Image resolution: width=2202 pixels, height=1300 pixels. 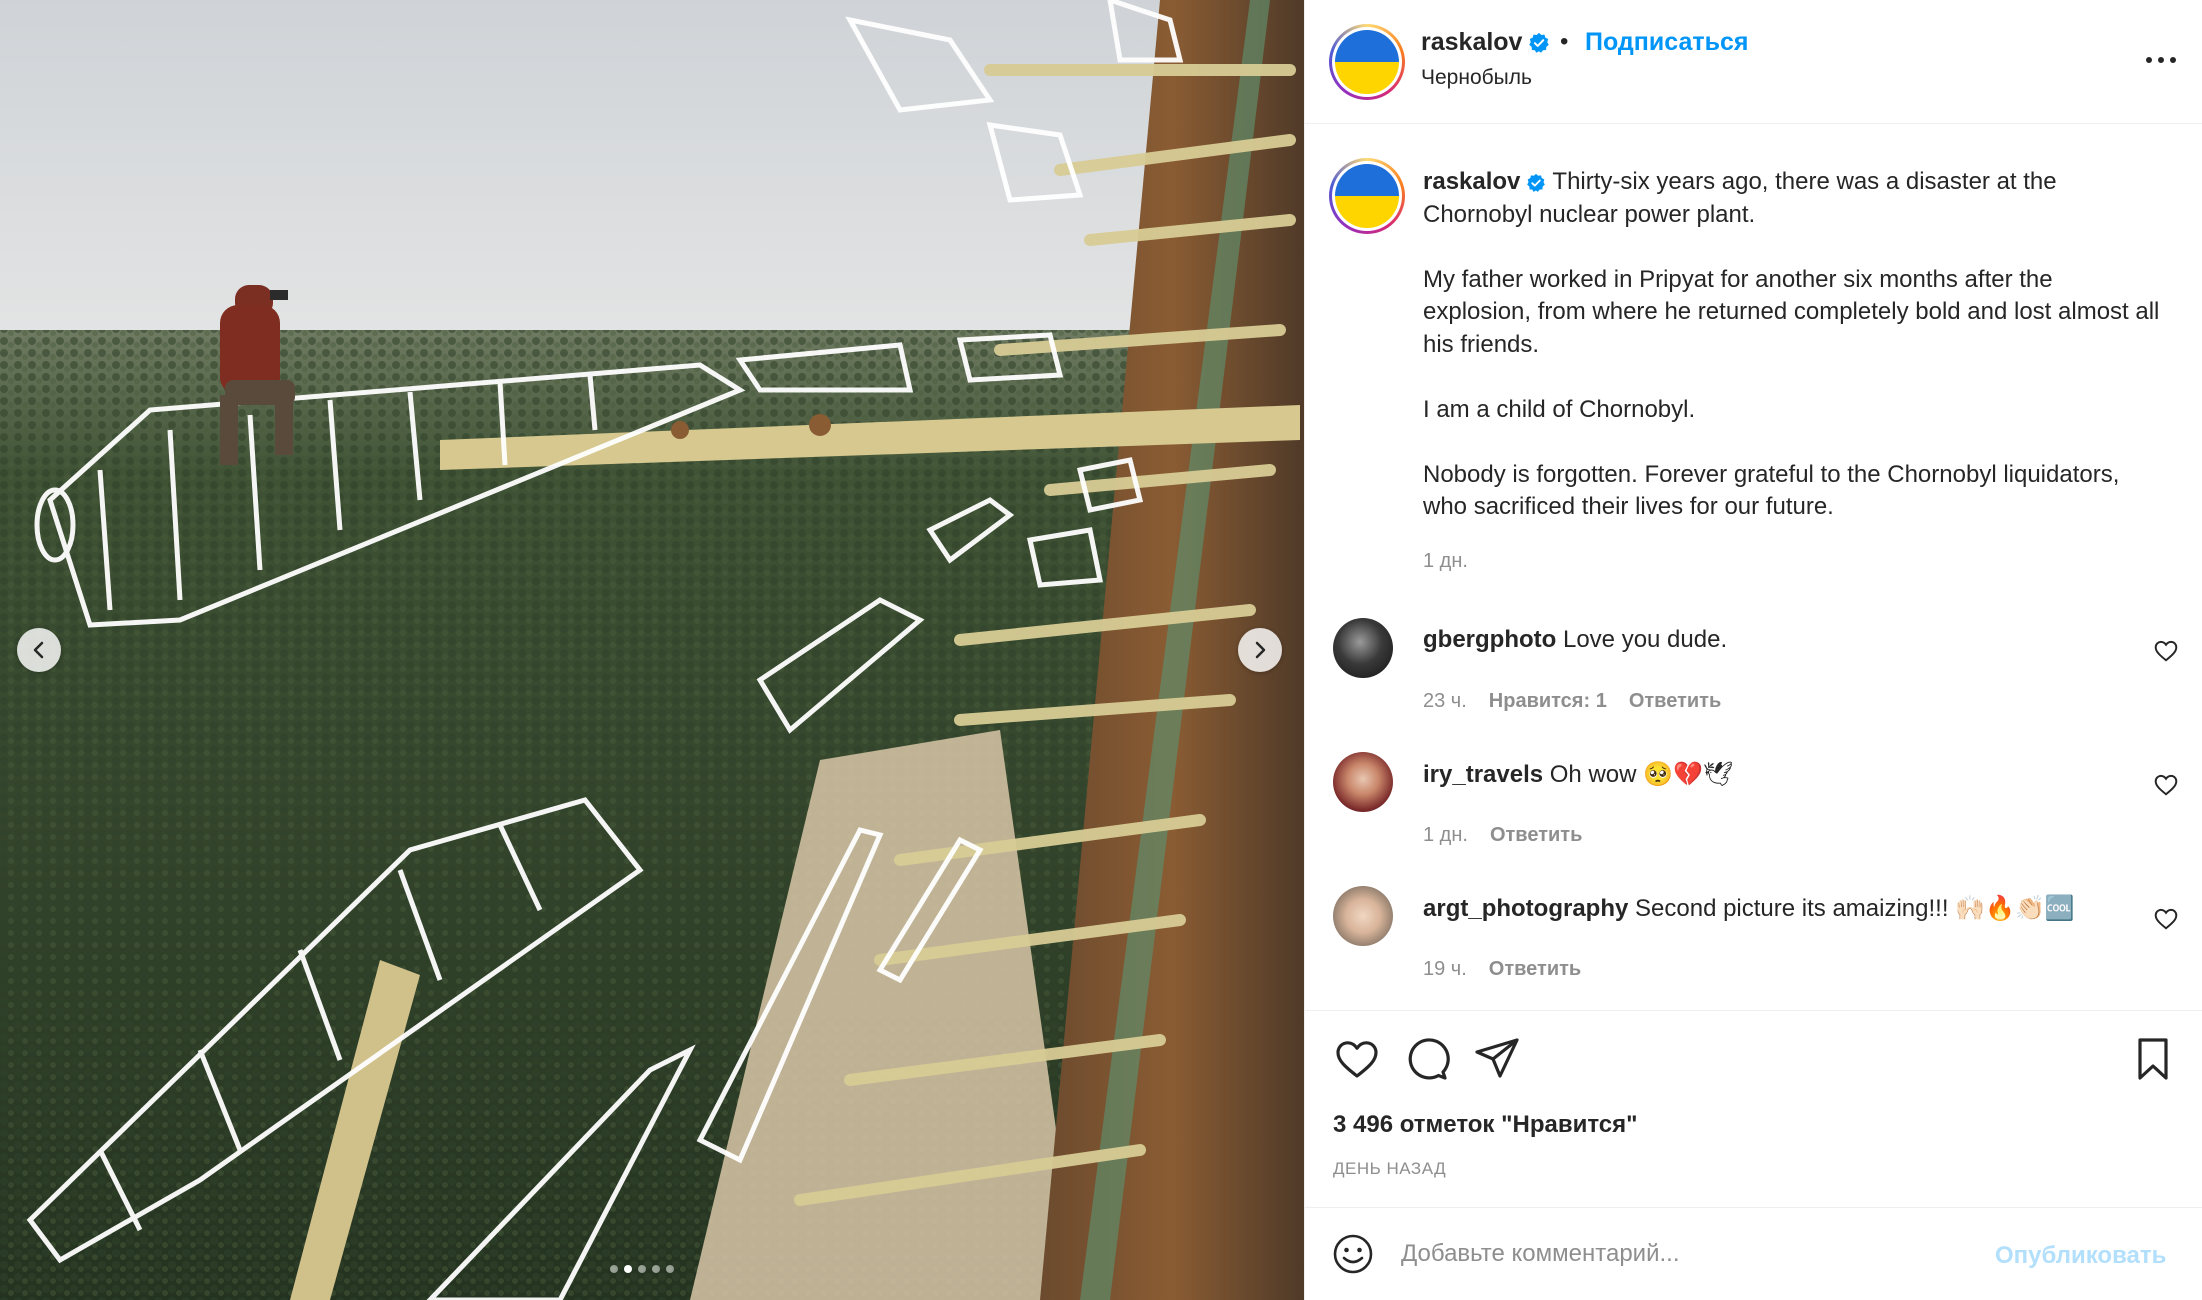 I want to click on post-location: Чернобыль, so click(x=1476, y=78).